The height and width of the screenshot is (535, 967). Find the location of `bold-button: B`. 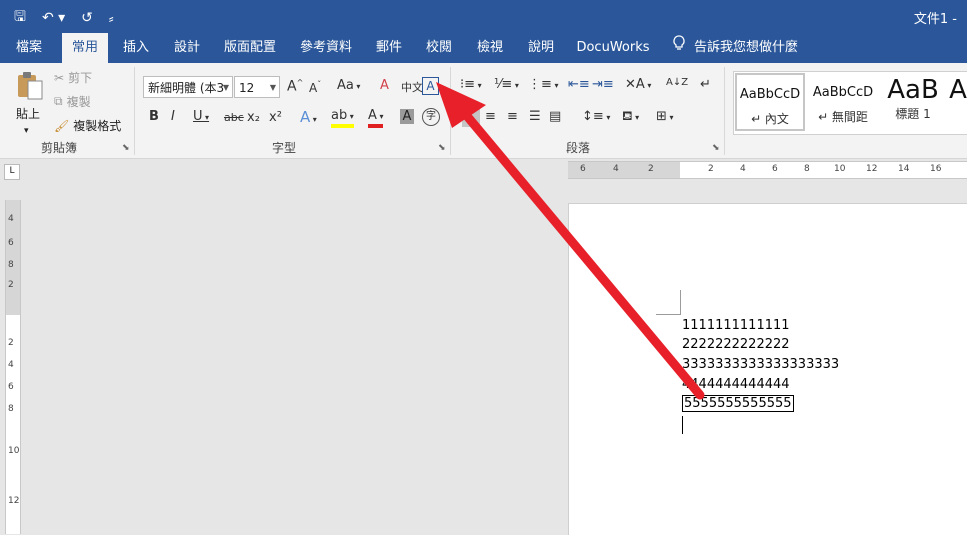

bold-button: B is located at coordinates (154, 116).